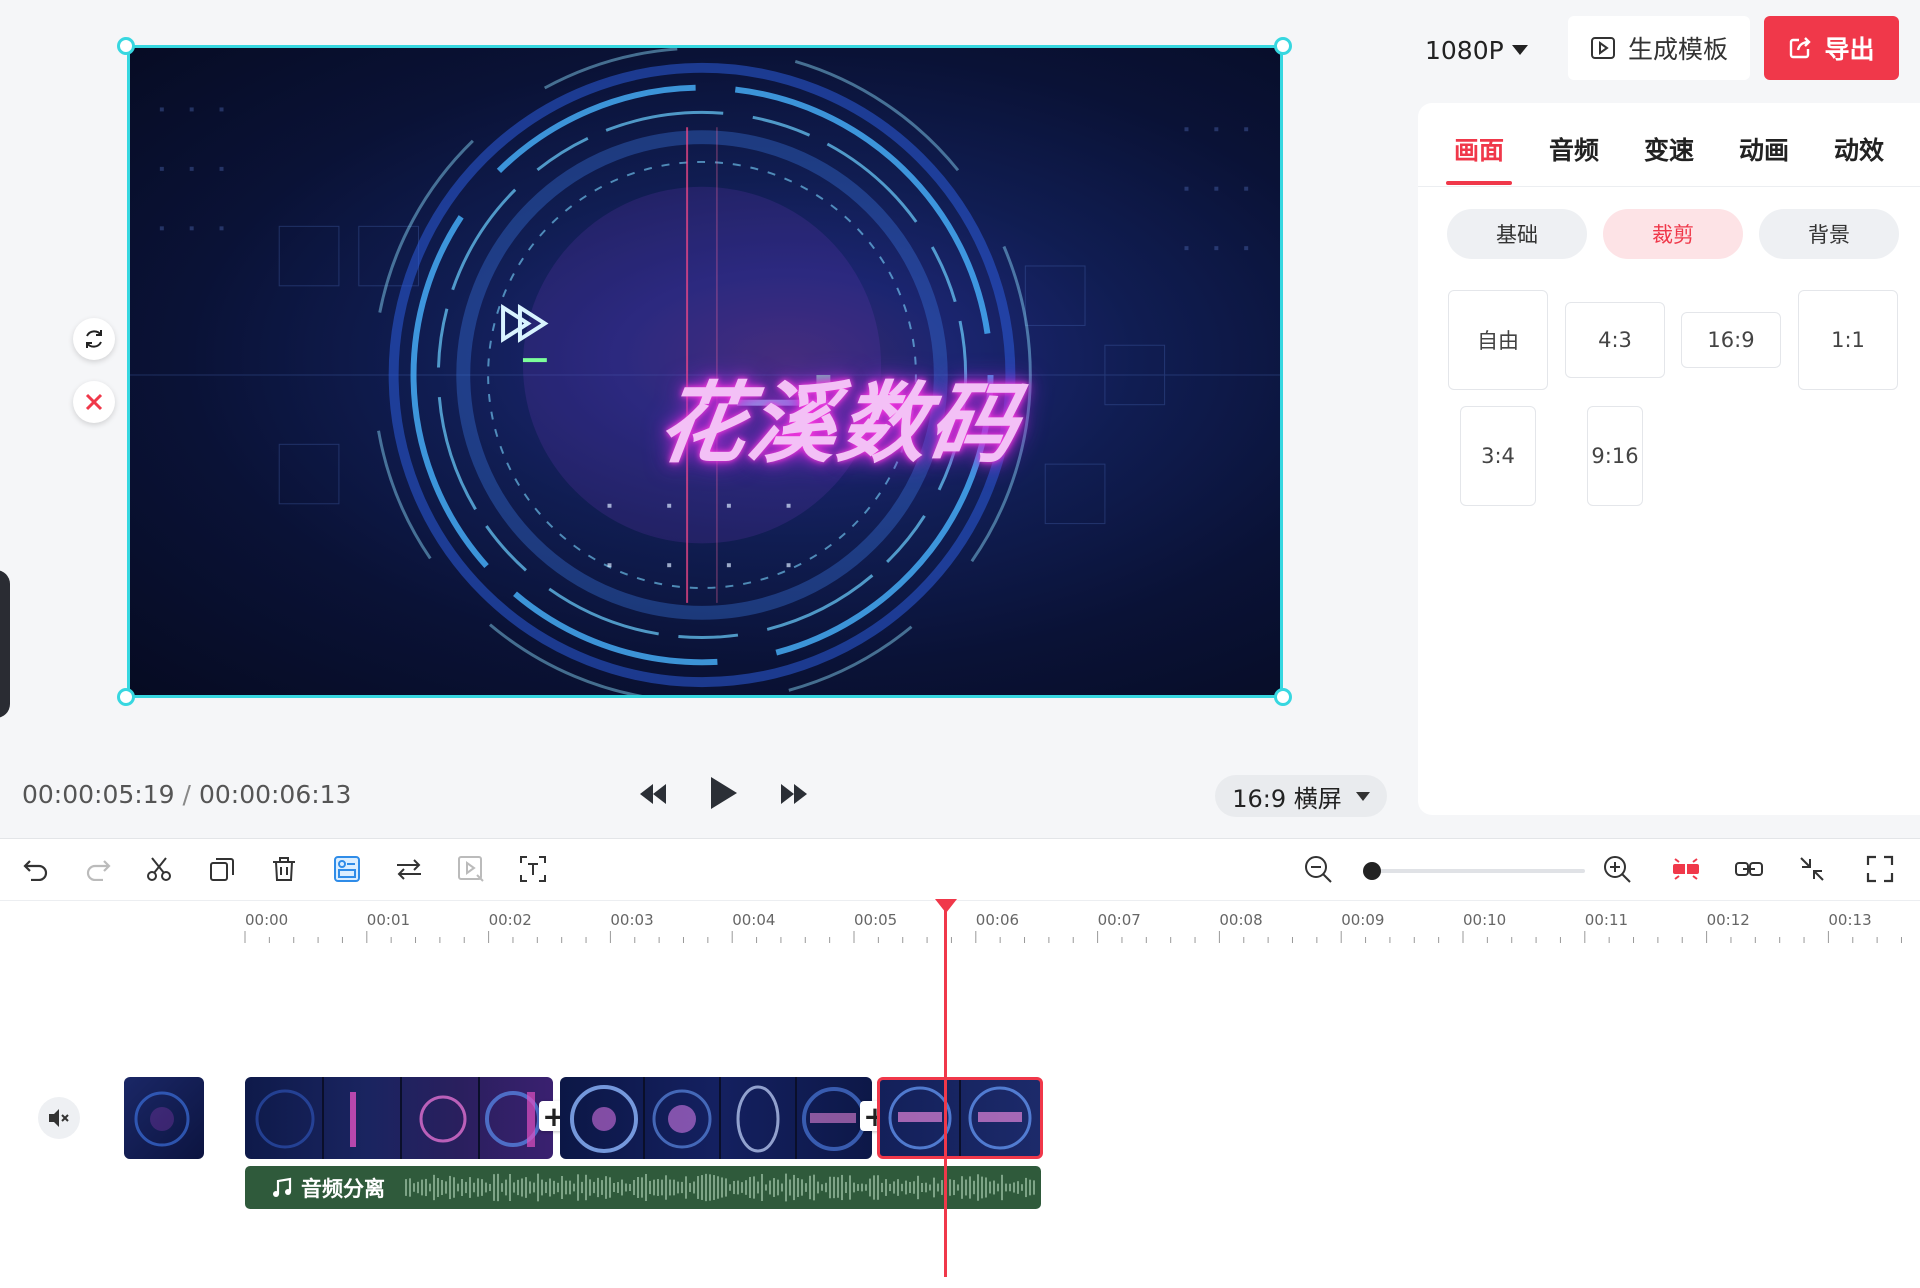 The image size is (1920, 1288). I want to click on ratio-9-16: 9:16, so click(1615, 456).